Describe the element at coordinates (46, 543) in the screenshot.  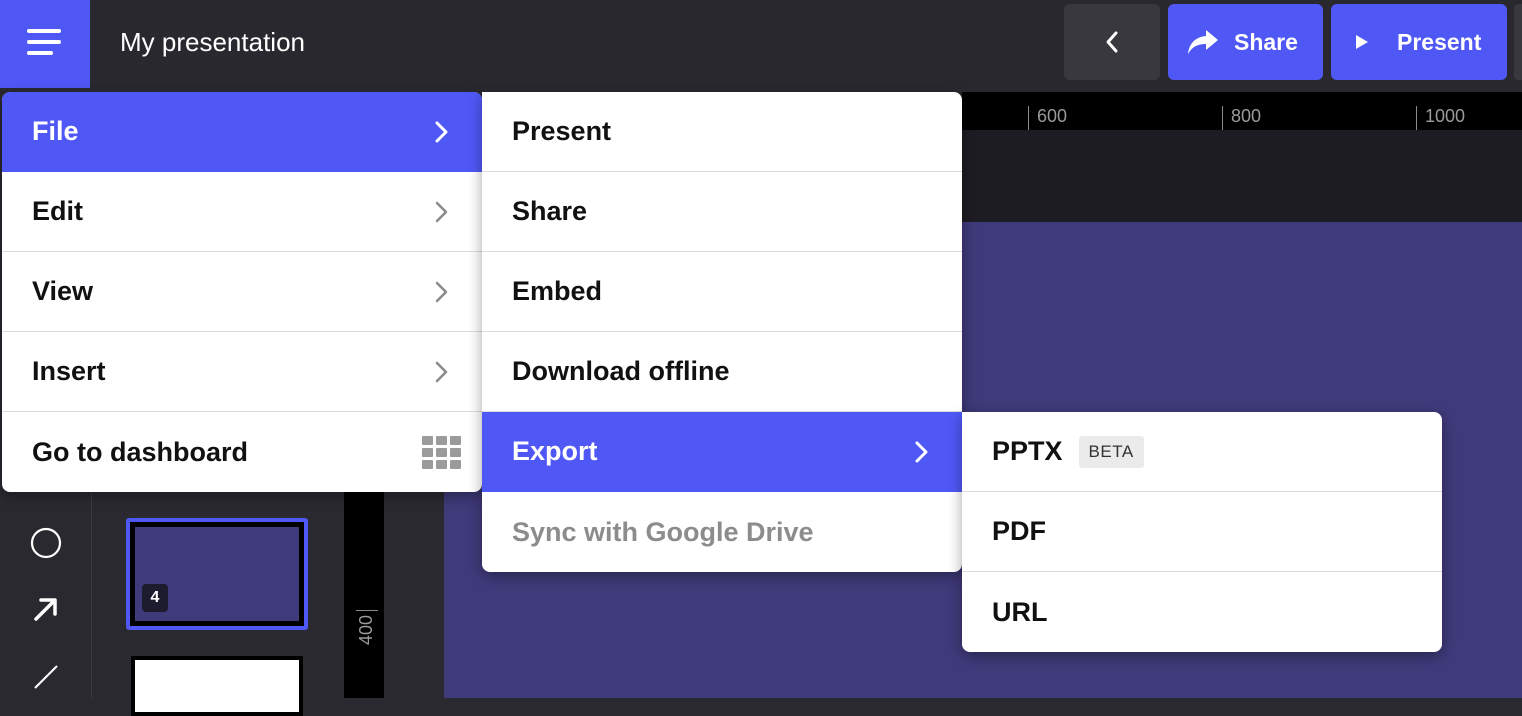
I see `ellipse-tool-icon` at that location.